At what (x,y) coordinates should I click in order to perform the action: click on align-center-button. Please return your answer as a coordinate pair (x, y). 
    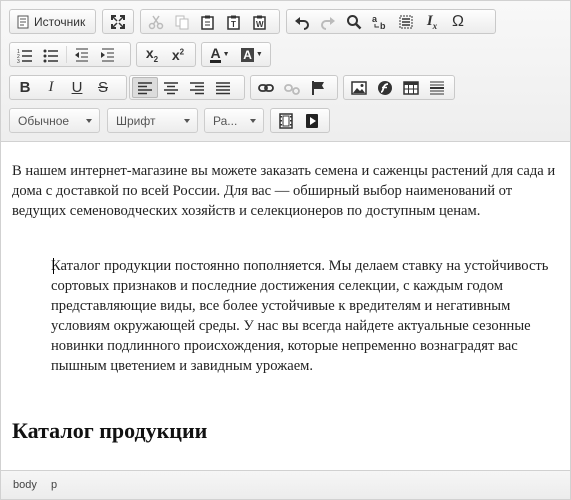
    Looking at the image, I should click on (171, 87).